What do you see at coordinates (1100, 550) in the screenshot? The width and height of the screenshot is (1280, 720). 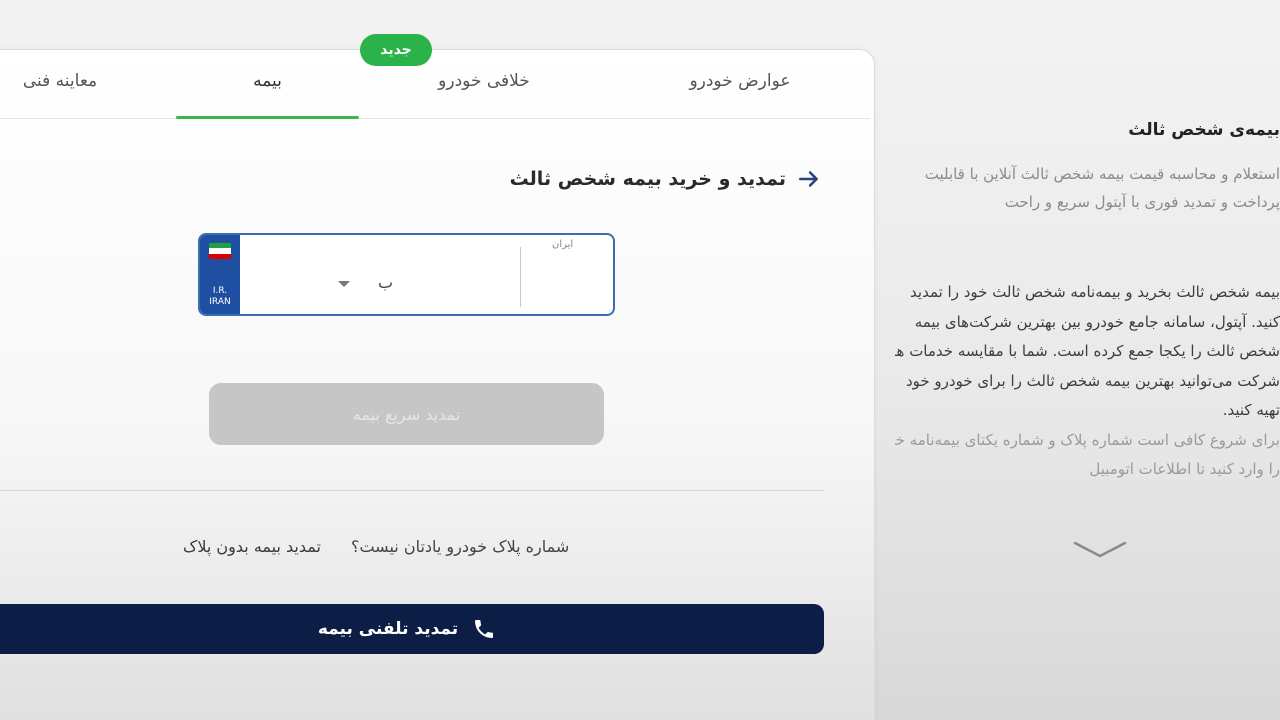 I see `chevron-down-icon` at bounding box center [1100, 550].